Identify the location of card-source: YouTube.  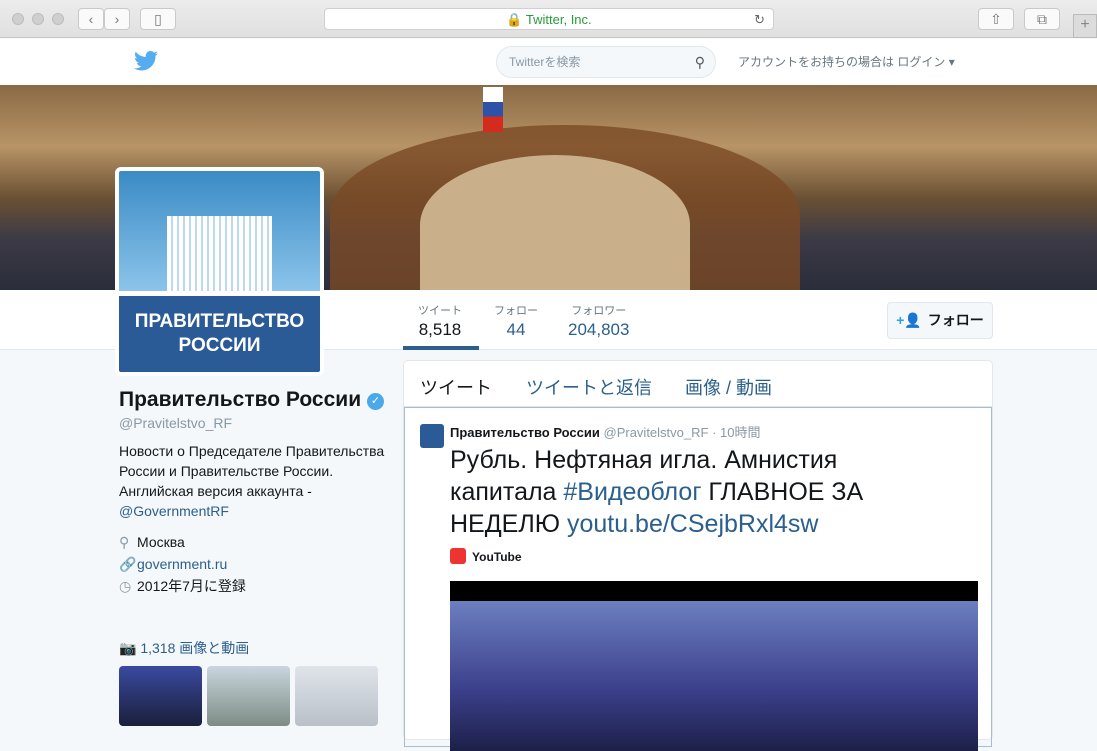
(486, 556).